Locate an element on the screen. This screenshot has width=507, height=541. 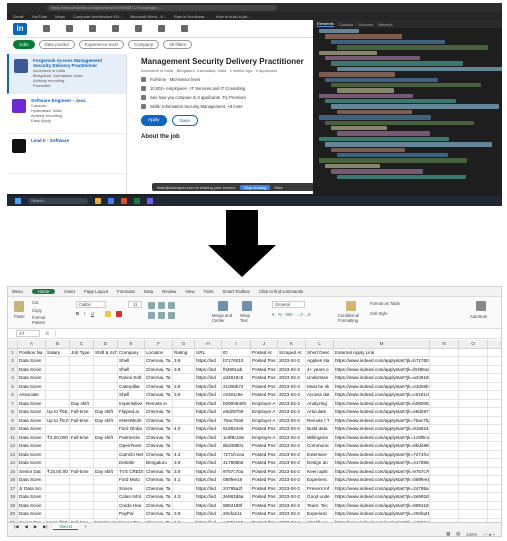
table-cell: Associate is located at coordinates (32, 395).